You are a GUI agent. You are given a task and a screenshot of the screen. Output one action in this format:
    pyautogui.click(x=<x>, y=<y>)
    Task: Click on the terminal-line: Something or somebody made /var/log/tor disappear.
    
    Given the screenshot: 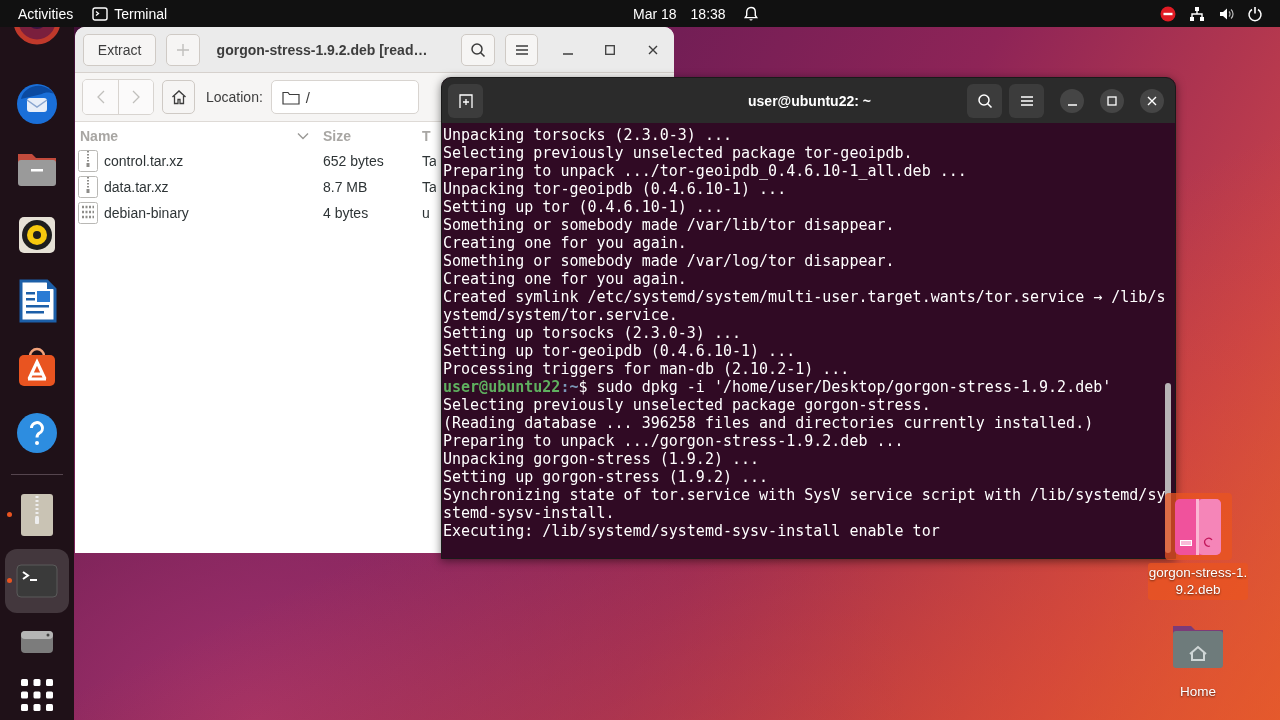 What is the action you would take?
    pyautogui.click(x=669, y=261)
    